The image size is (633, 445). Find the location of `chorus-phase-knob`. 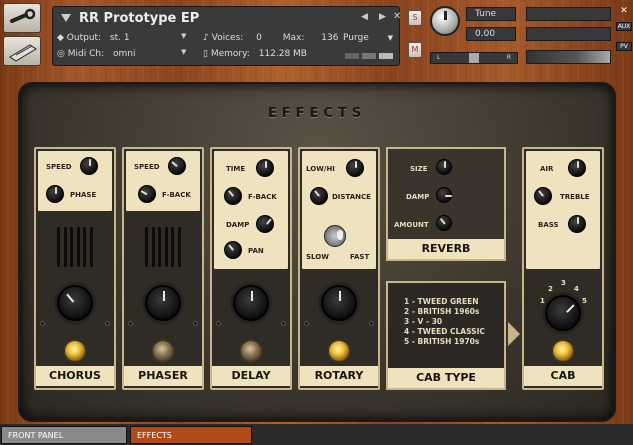

chorus-phase-knob is located at coordinates (55, 194).